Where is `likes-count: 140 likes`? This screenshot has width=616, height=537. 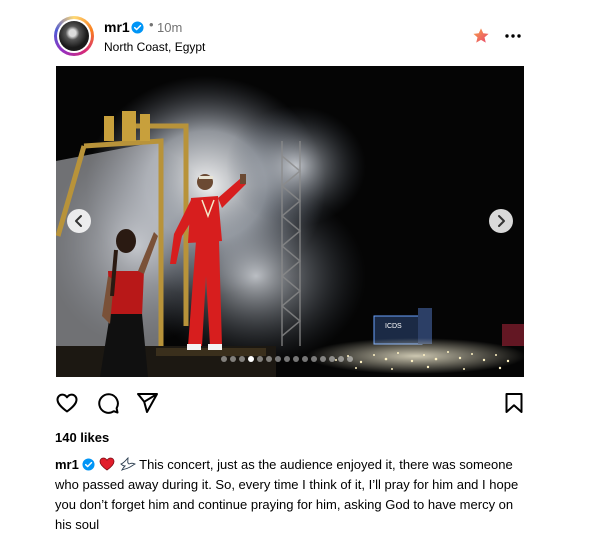
likes-count: 140 likes is located at coordinates (82, 437).